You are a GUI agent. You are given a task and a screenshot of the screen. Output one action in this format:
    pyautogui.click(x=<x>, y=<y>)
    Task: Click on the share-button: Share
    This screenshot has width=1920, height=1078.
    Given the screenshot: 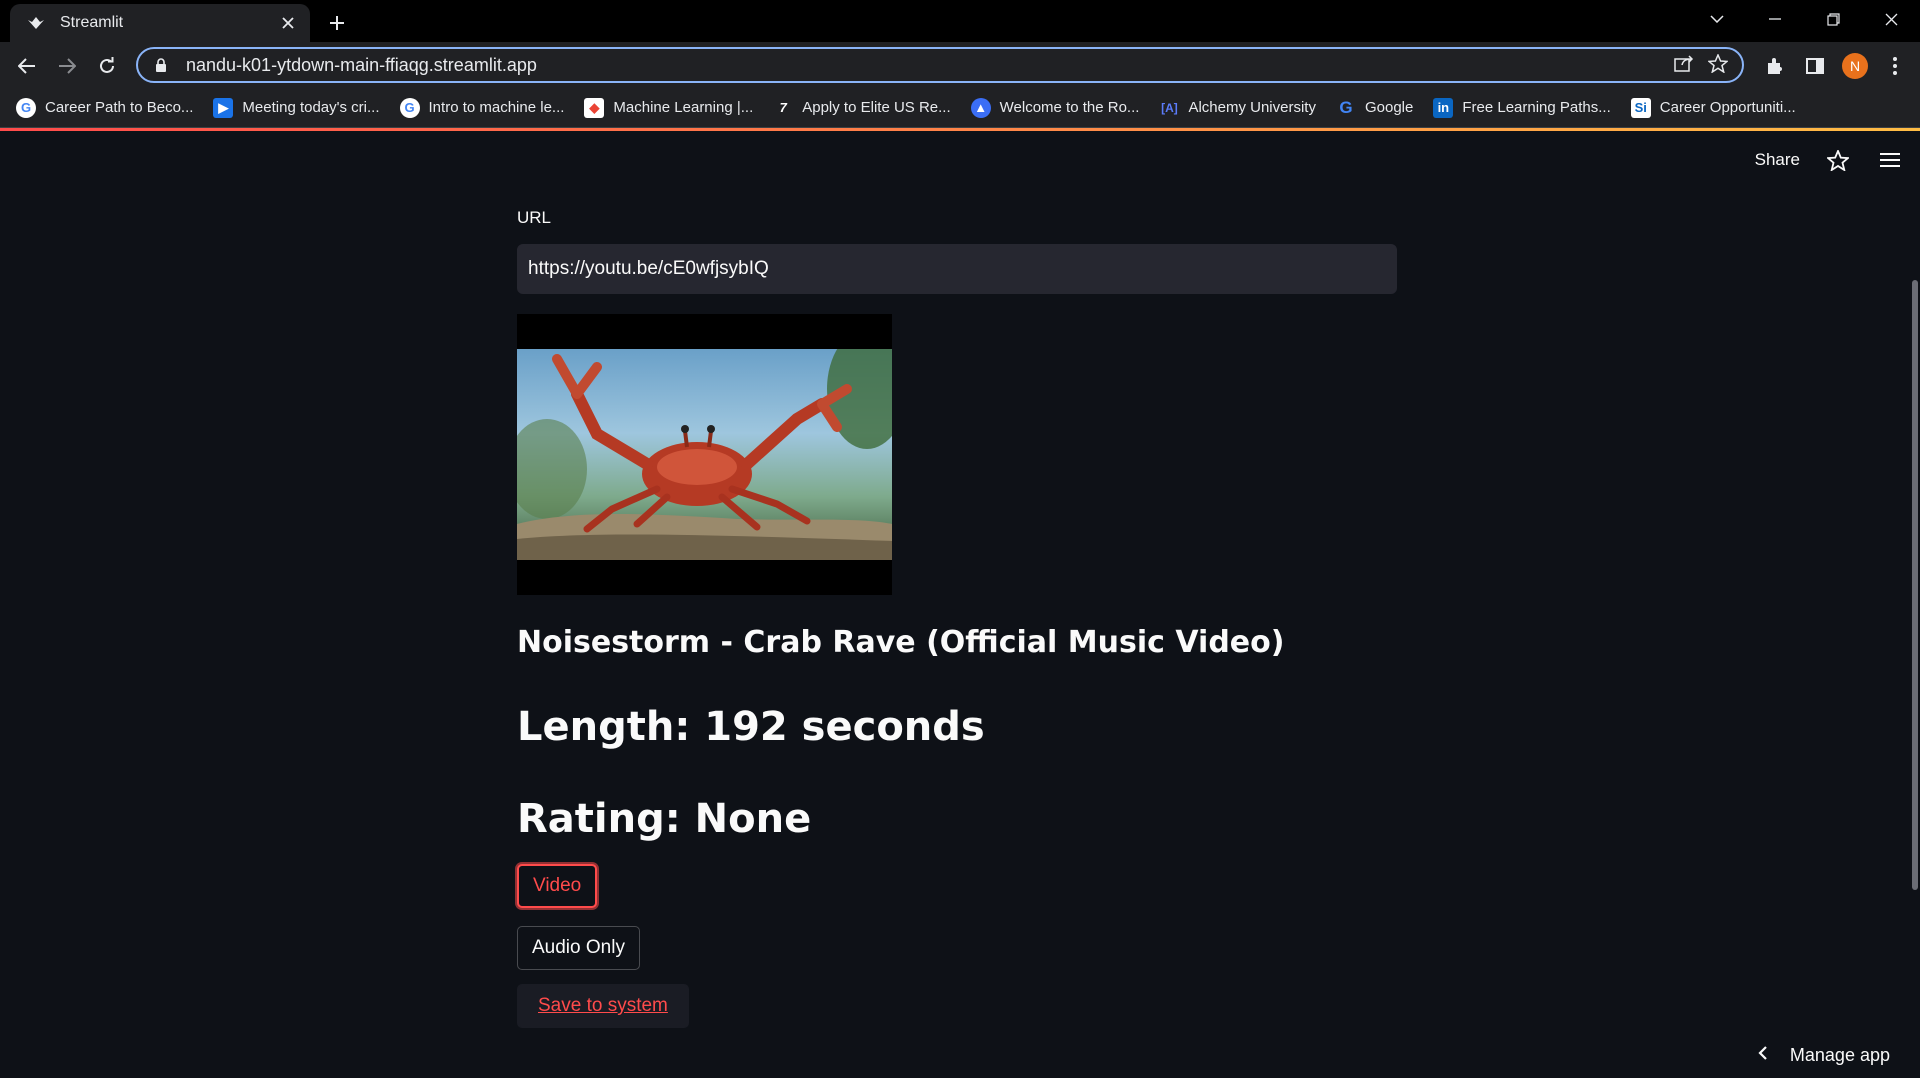 What is the action you would take?
    pyautogui.click(x=1777, y=160)
    